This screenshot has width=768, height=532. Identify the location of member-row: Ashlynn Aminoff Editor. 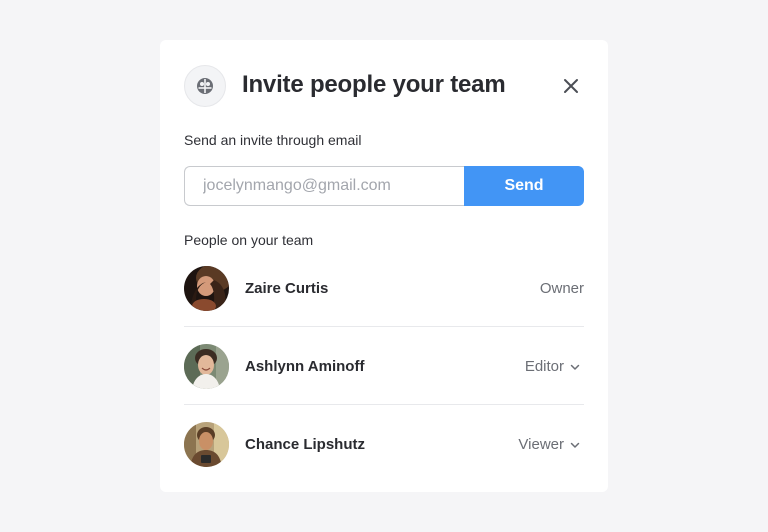
(384, 367).